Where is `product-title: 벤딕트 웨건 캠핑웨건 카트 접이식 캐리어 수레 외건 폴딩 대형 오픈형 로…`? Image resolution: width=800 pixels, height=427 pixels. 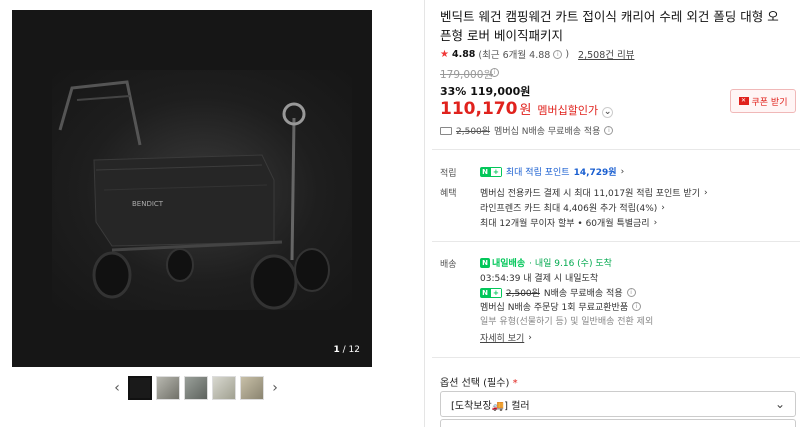
product-title: 벤딕트 웨건 캠핑웨건 카트 접이식 캐리어 수레 외건 폴딩 대형 오픈형 로… is located at coordinates (609, 26).